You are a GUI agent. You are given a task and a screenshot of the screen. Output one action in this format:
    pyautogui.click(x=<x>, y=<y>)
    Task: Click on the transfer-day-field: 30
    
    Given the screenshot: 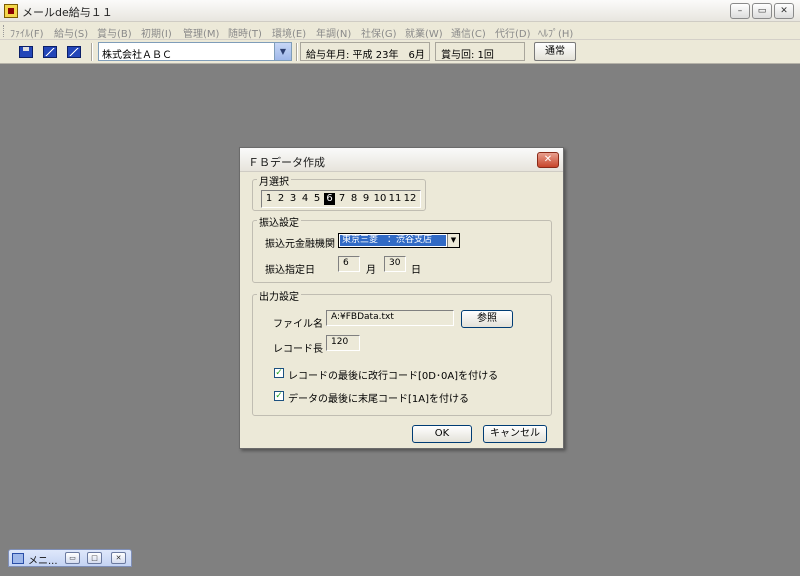 What is the action you would take?
    pyautogui.click(x=395, y=264)
    